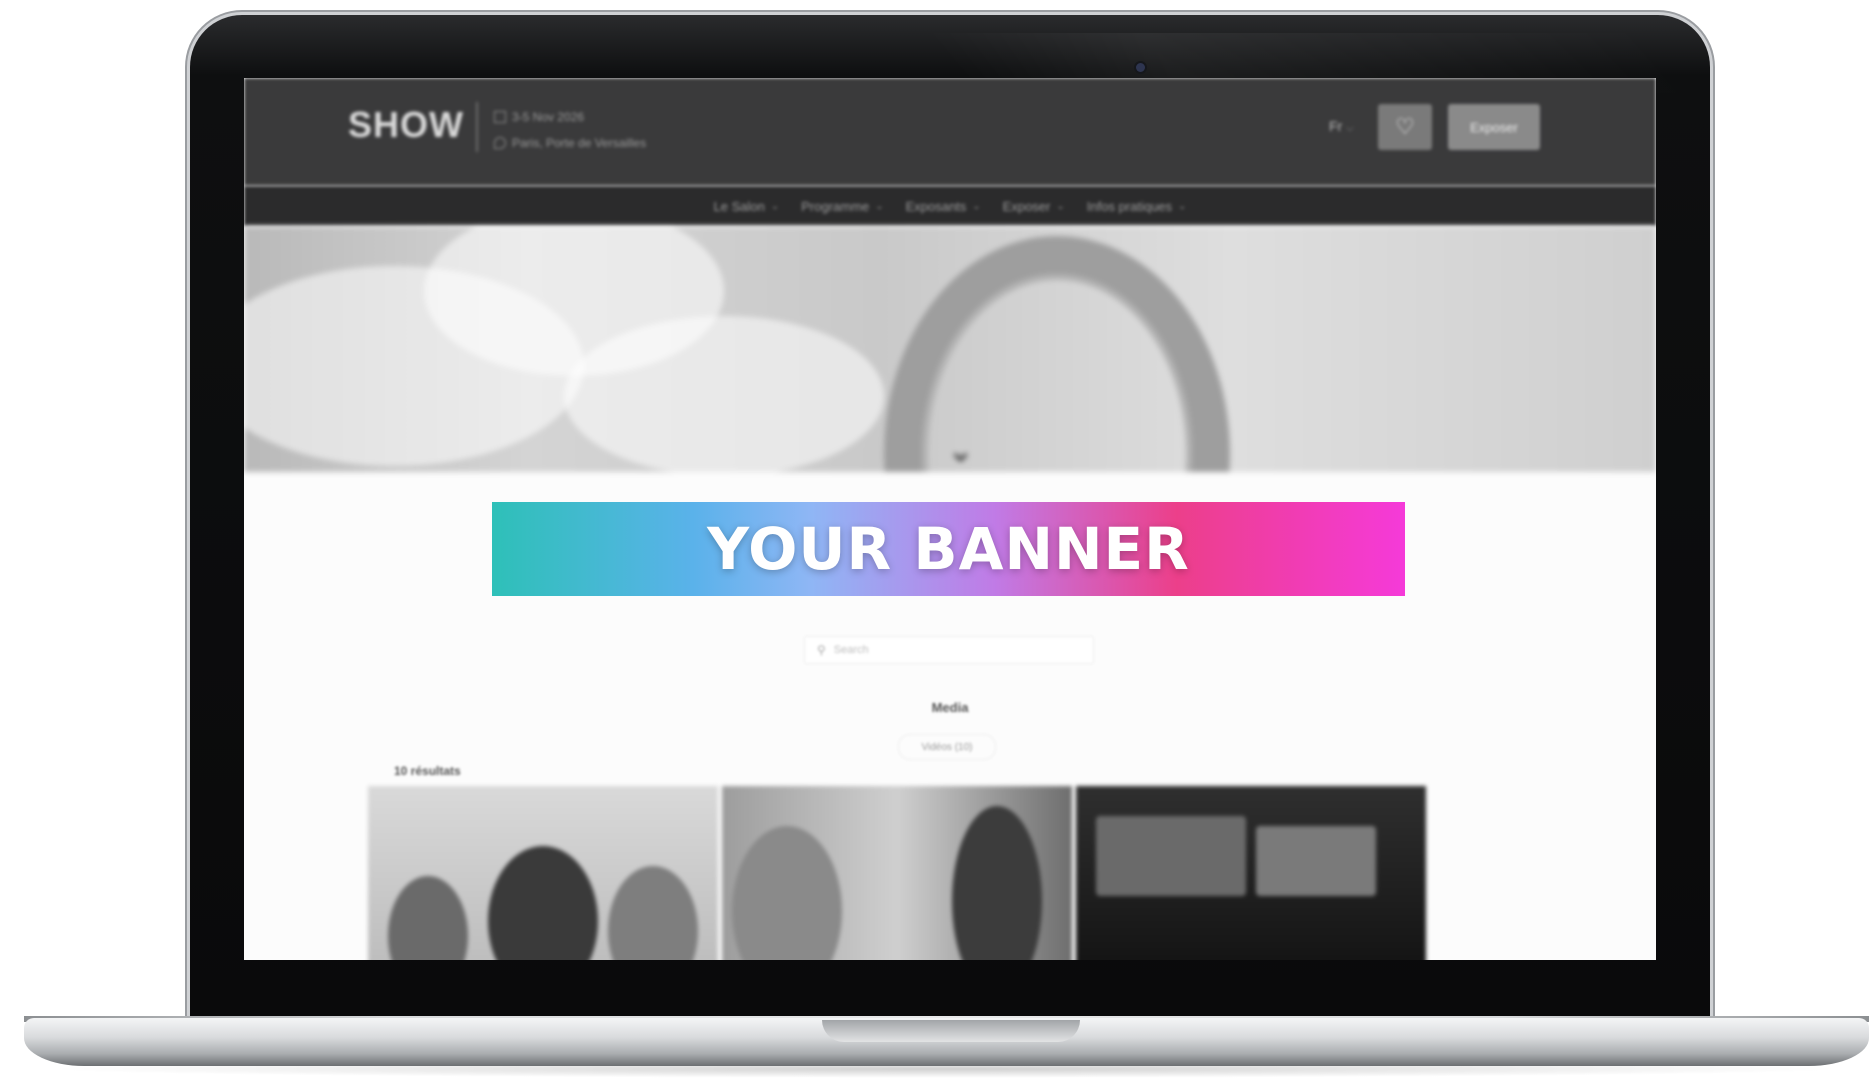 The height and width of the screenshot is (1078, 1869). Describe the element at coordinates (477, 127) in the screenshot. I see `logo-divider` at that location.